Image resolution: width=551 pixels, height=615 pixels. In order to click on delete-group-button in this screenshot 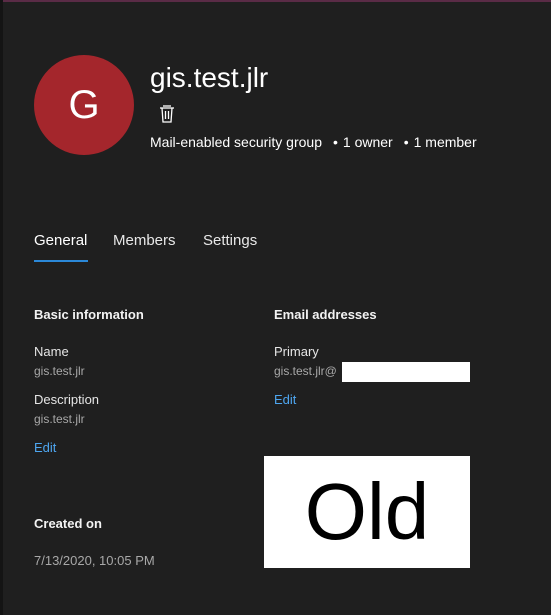, I will do `click(167, 114)`.